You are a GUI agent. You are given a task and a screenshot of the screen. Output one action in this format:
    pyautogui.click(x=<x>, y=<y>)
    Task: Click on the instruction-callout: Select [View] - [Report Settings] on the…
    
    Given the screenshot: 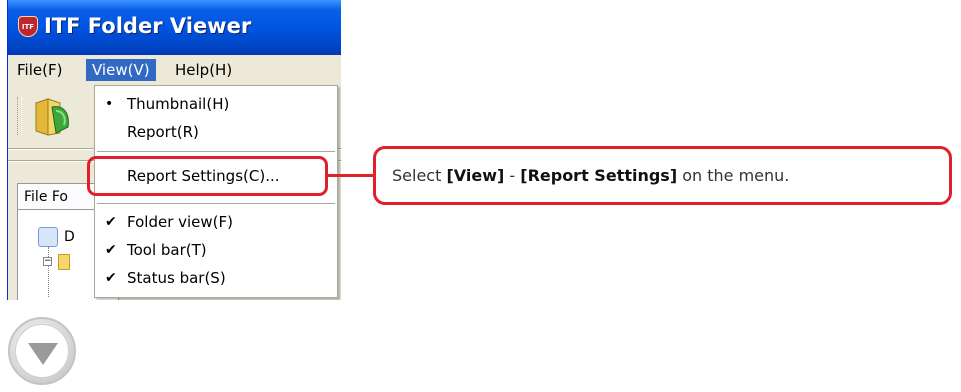 What is the action you would take?
    pyautogui.click(x=662, y=175)
    